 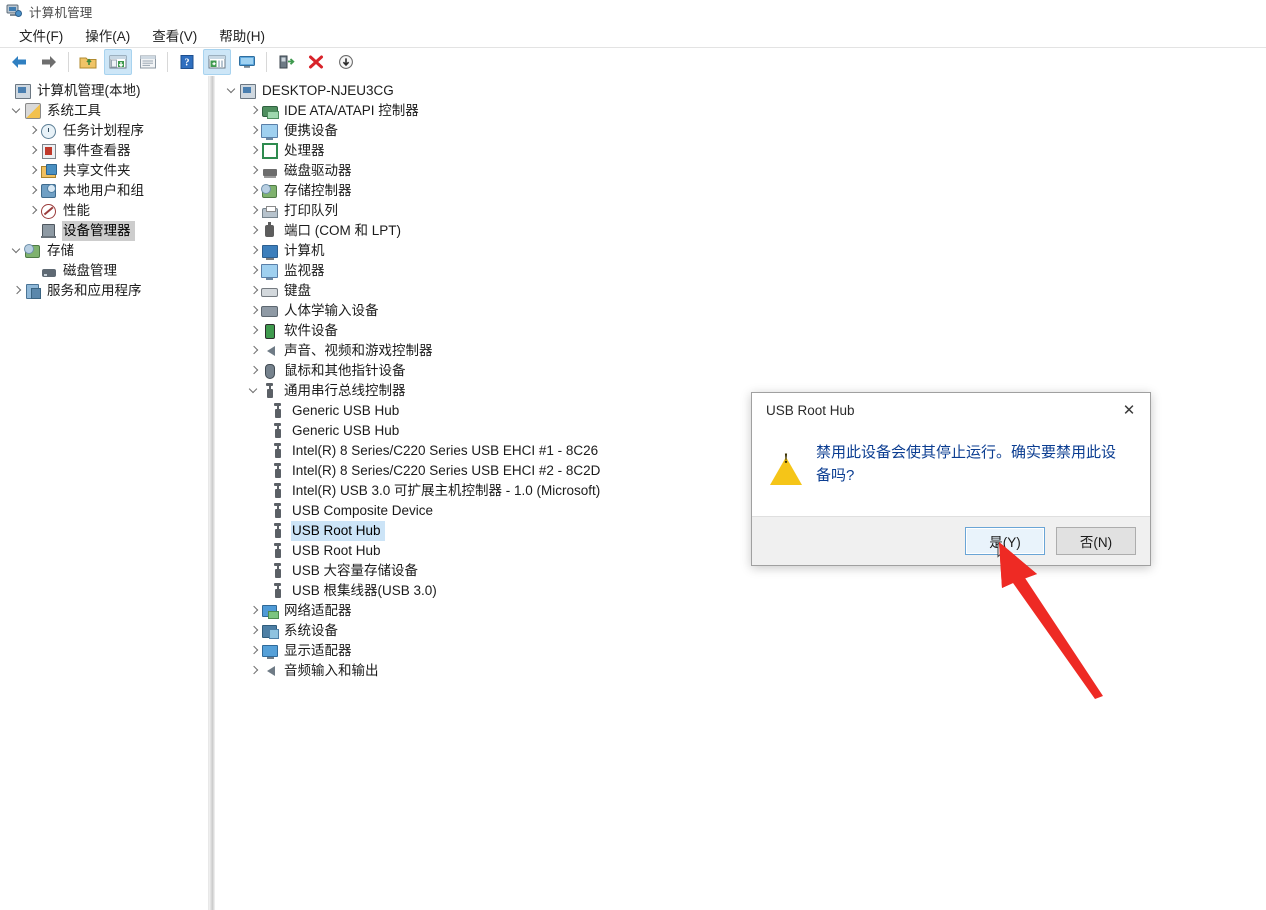 What do you see at coordinates (740, 331) in the screenshot?
I see `device-category-software-devices: 软件设备` at bounding box center [740, 331].